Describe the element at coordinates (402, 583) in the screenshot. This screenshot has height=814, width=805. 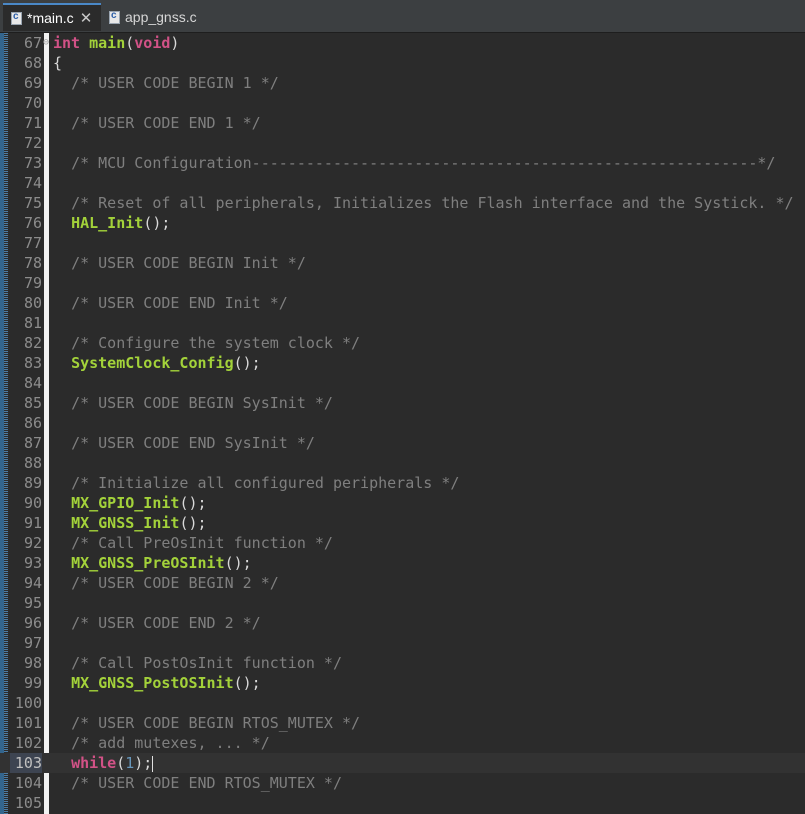
I see `code-line: 94 /* USER CODE BEGIN 2 */` at that location.